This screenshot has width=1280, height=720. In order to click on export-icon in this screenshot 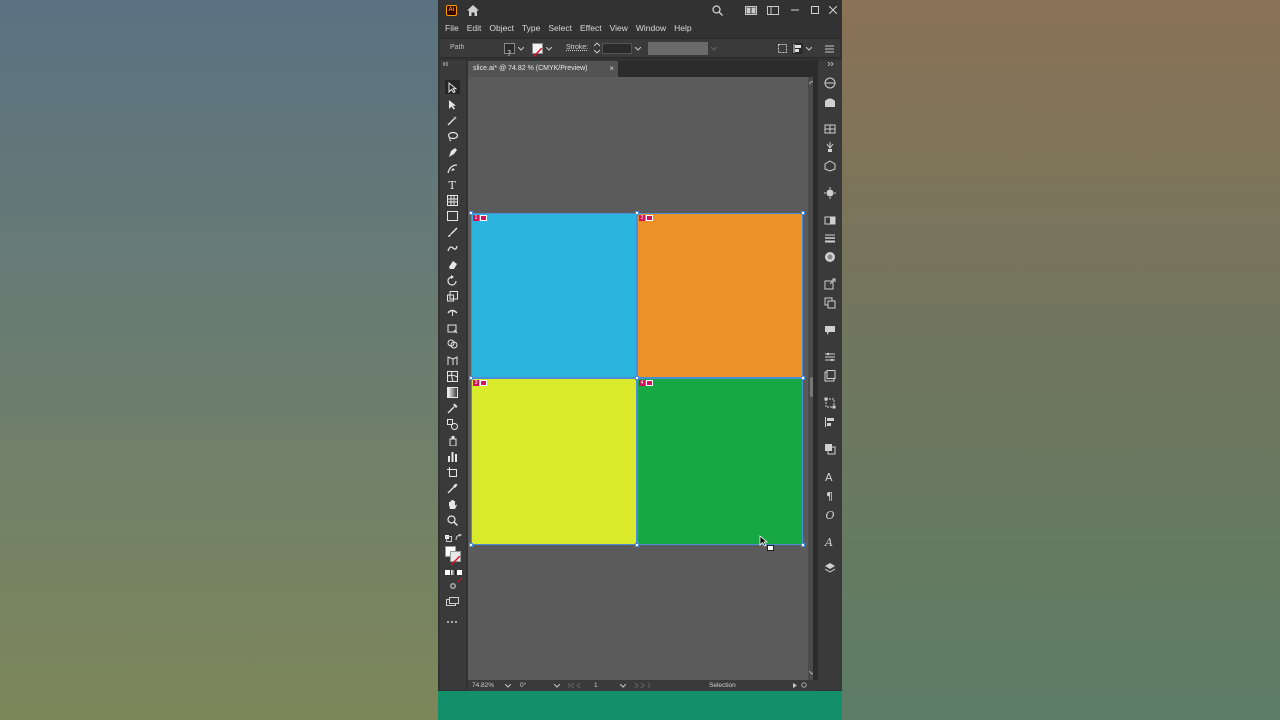, I will do `click(830, 284)`.